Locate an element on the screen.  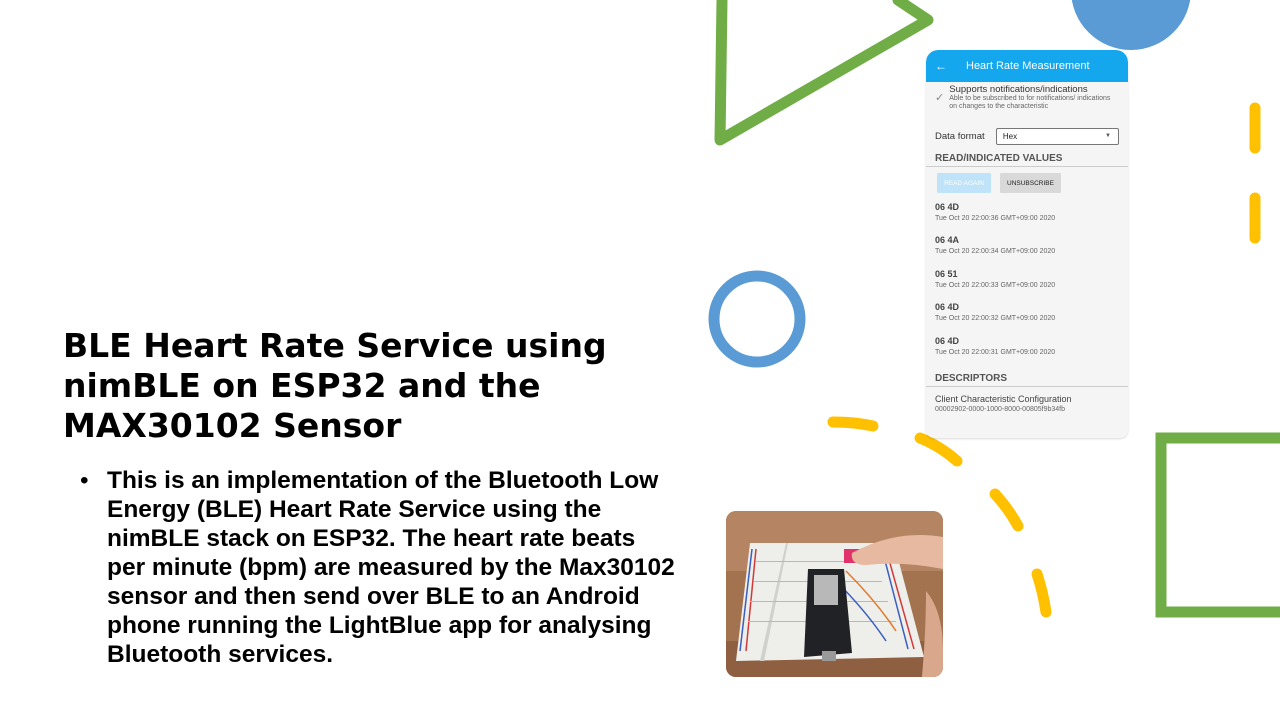
list-item: 06 51 Tue Oct 20 22:00:33 GMT+09:00 2020 is located at coordinates (1027, 283).